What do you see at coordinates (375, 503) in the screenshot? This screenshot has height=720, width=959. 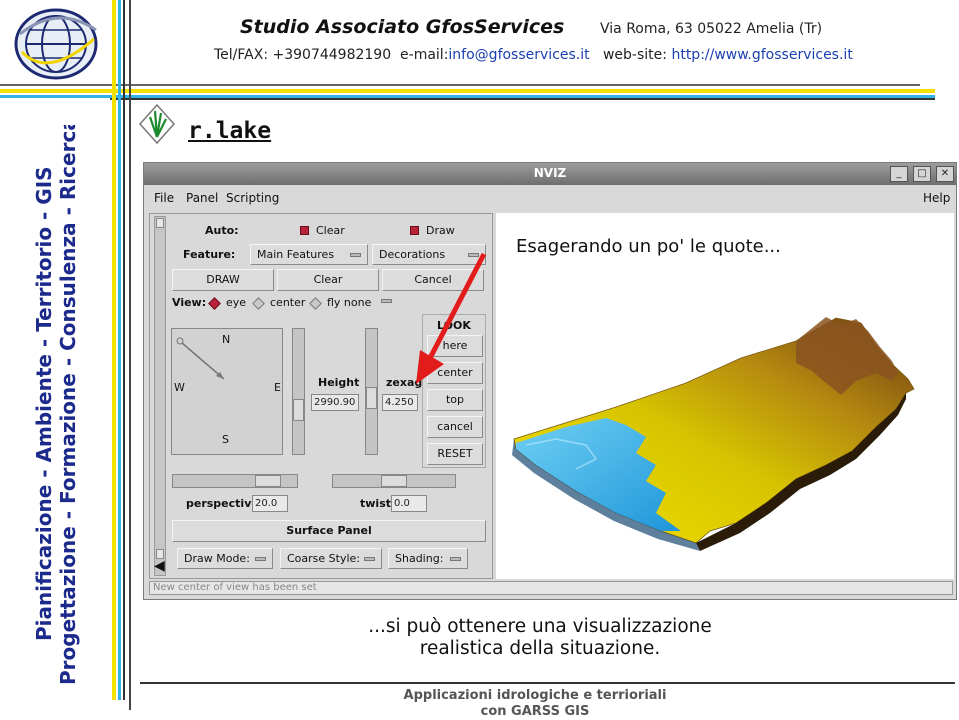 I see `twist-label: twist` at bounding box center [375, 503].